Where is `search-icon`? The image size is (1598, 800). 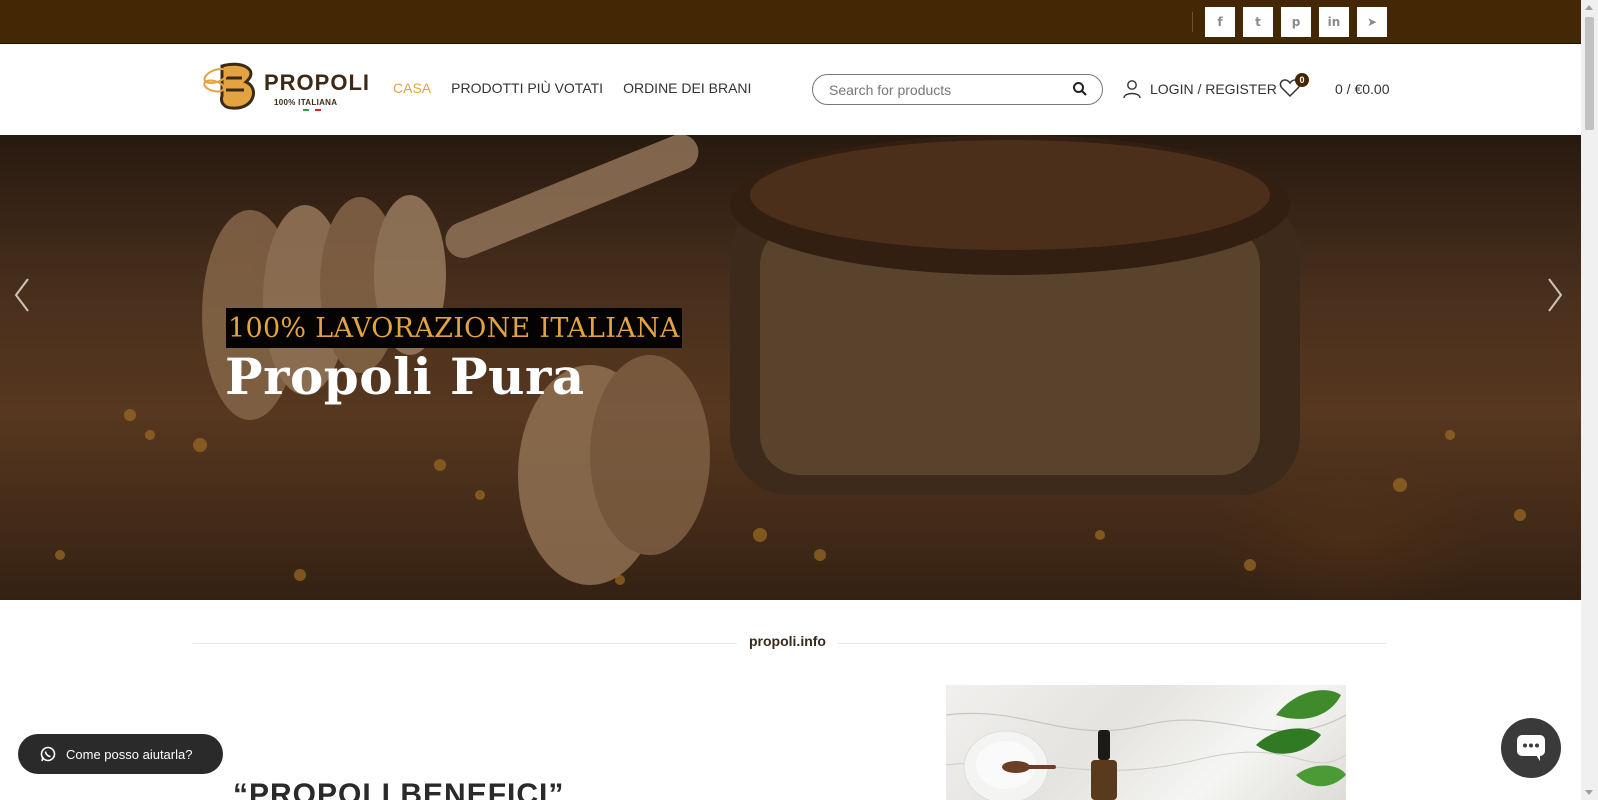 search-icon is located at coordinates (1080, 89).